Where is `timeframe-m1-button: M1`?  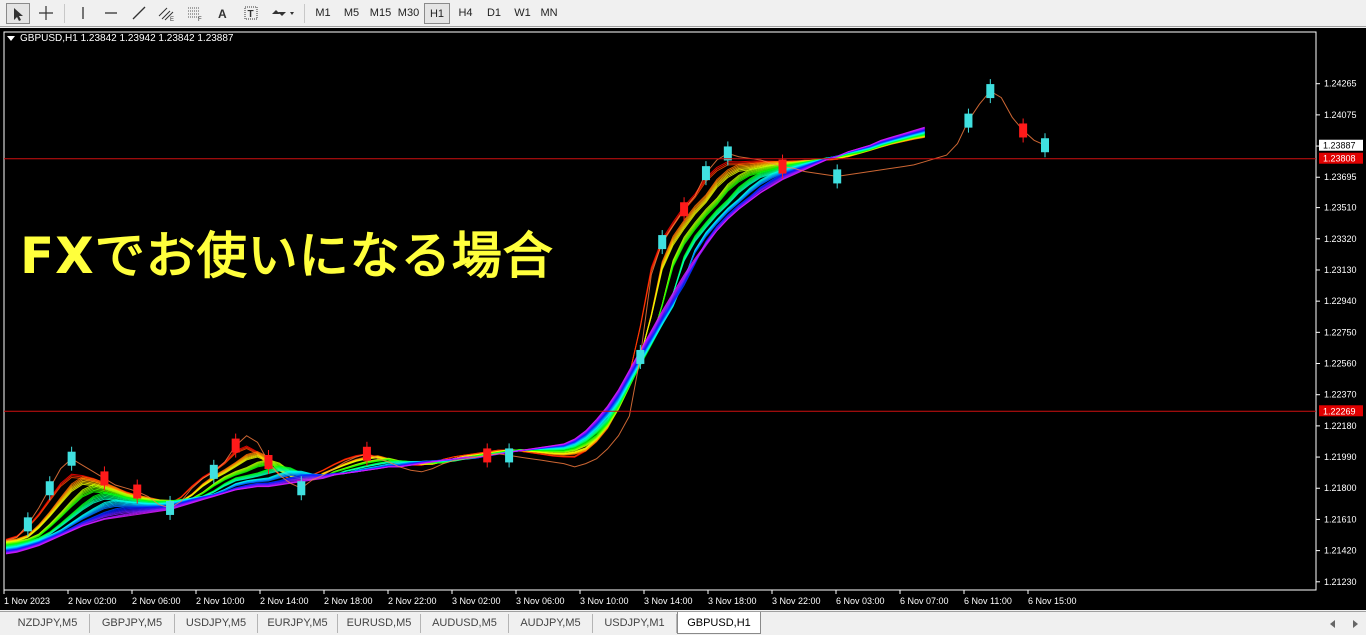 timeframe-m1-button: M1 is located at coordinates (323, 13).